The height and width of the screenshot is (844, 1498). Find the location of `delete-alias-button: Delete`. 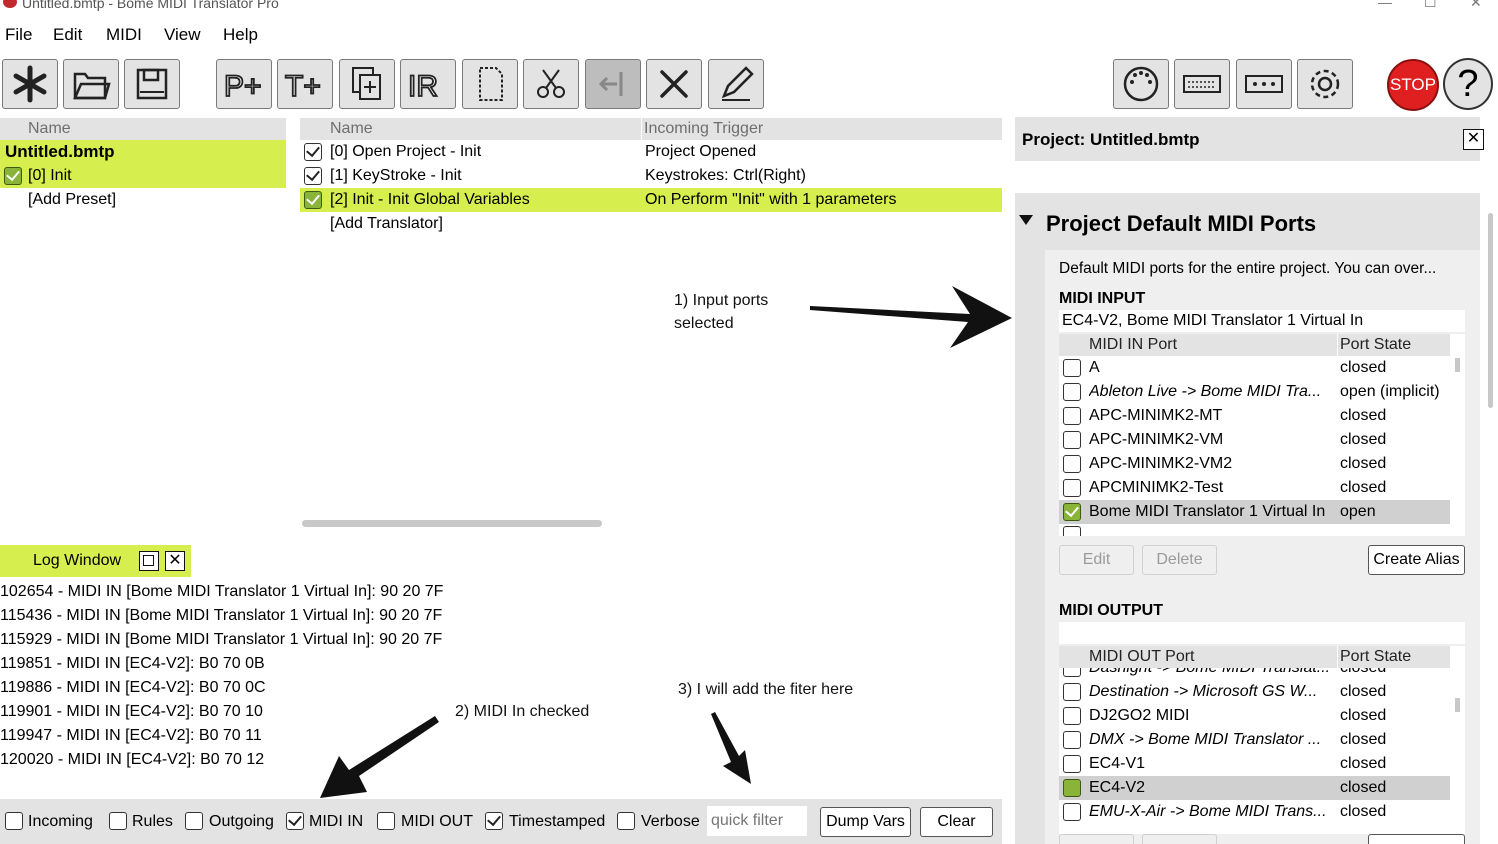

delete-alias-button: Delete is located at coordinates (1179, 560).